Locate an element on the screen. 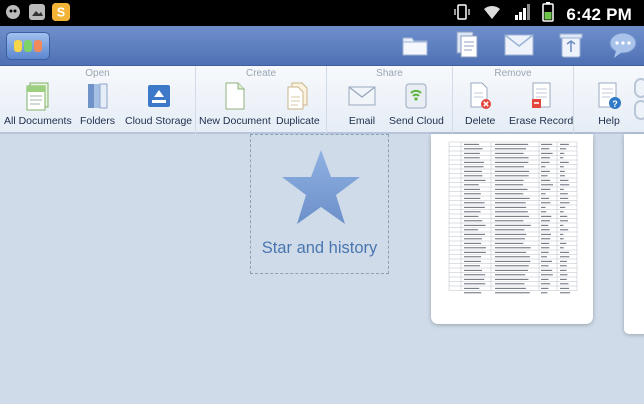  app-bar is located at coordinates (322, 46).